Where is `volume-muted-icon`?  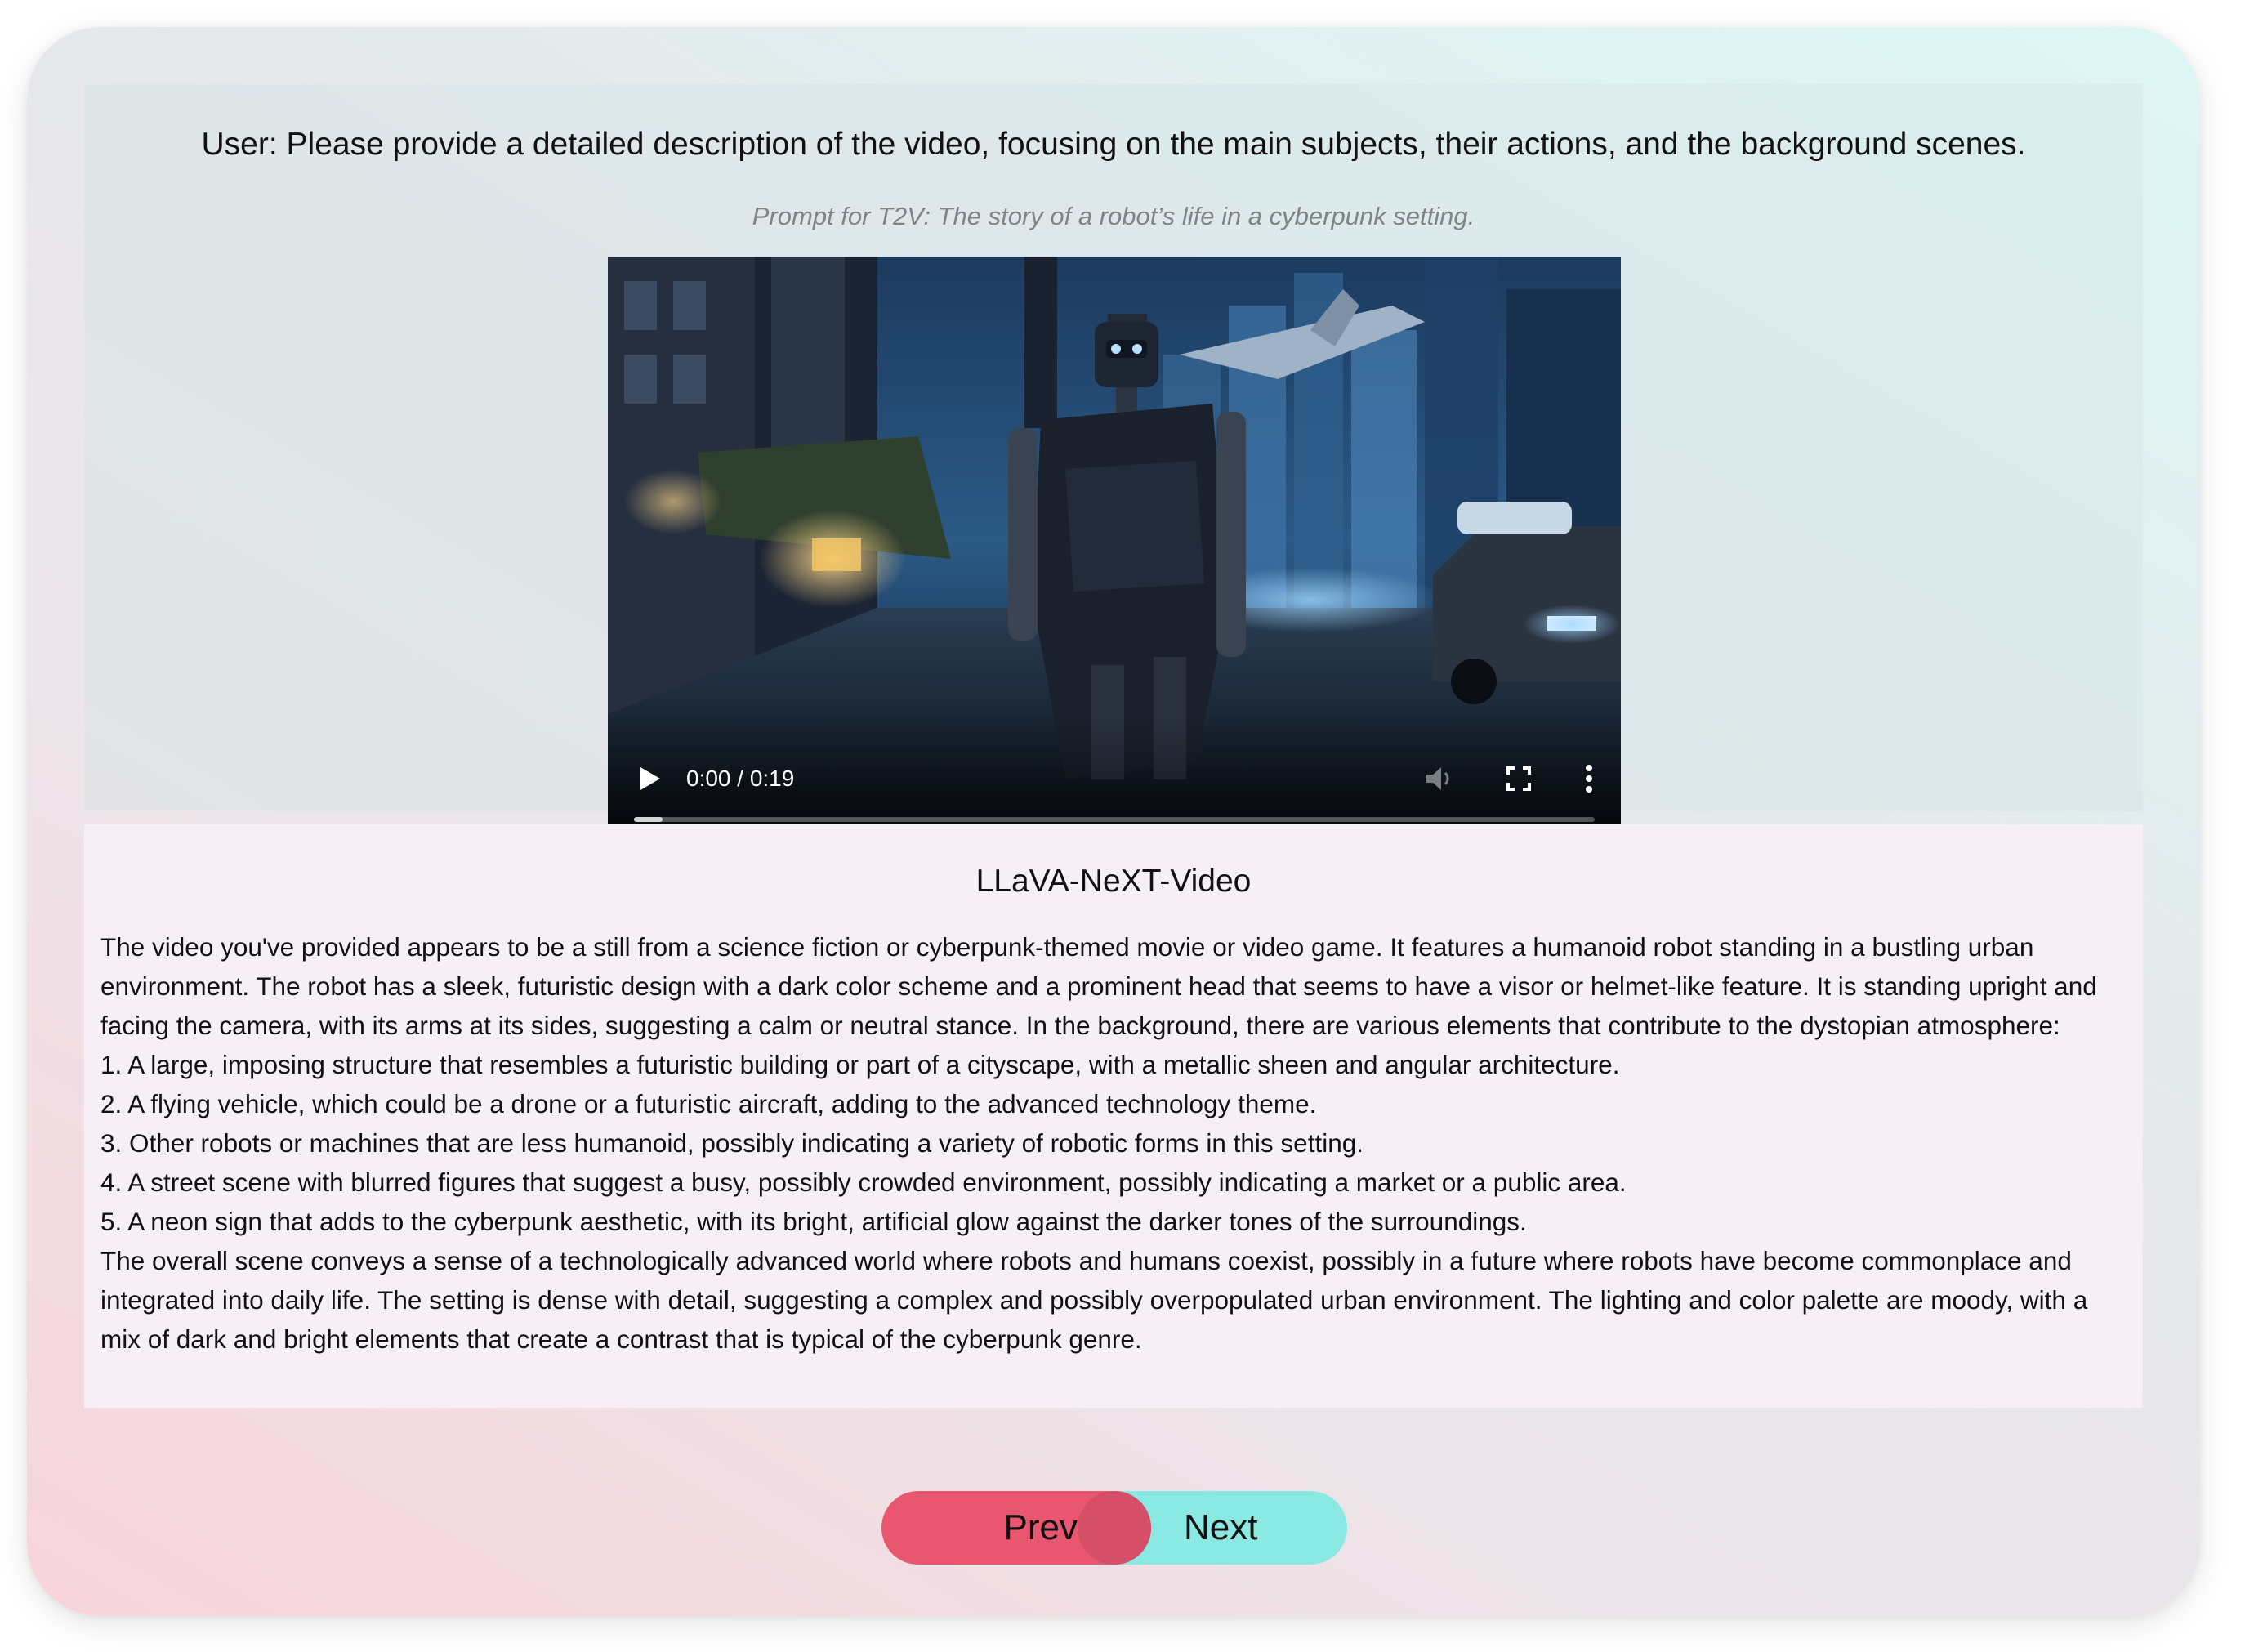 volume-muted-icon is located at coordinates (1439, 779).